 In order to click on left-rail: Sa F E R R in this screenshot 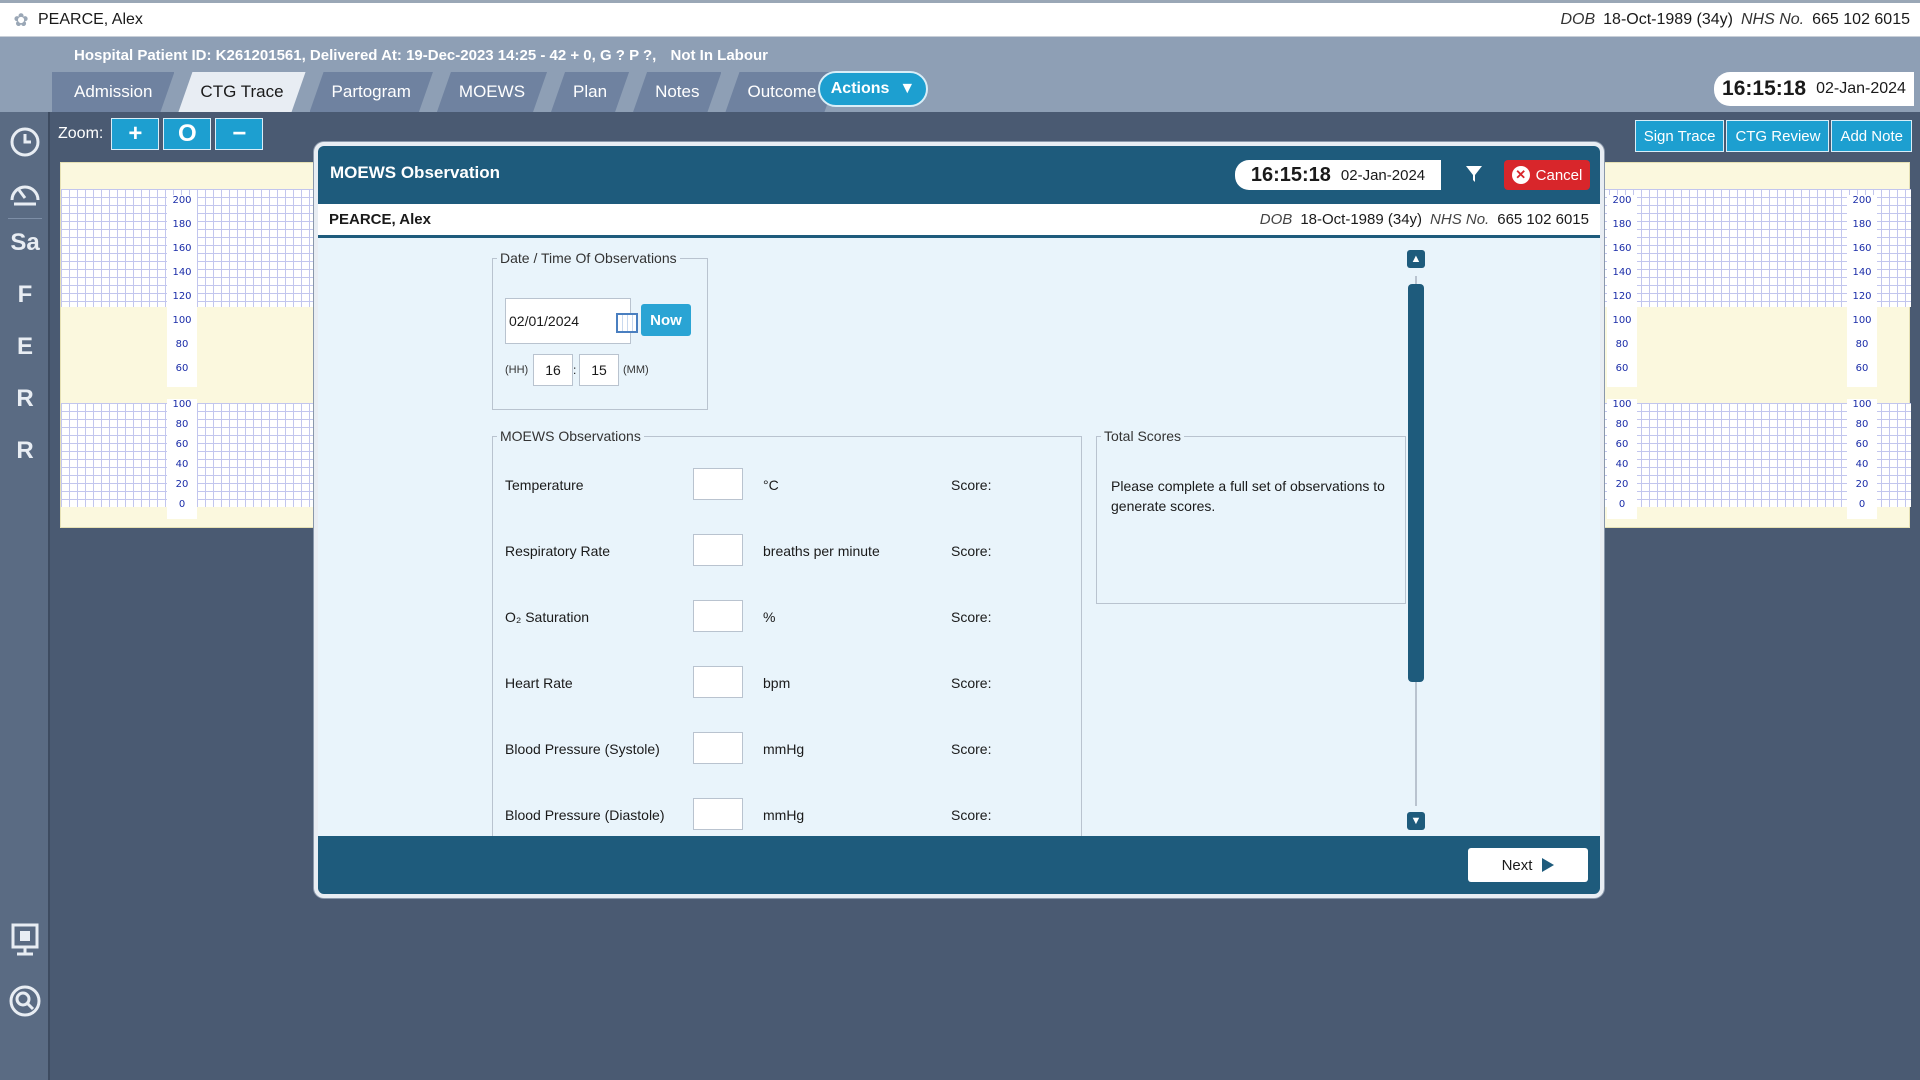, I will do `click(25, 596)`.